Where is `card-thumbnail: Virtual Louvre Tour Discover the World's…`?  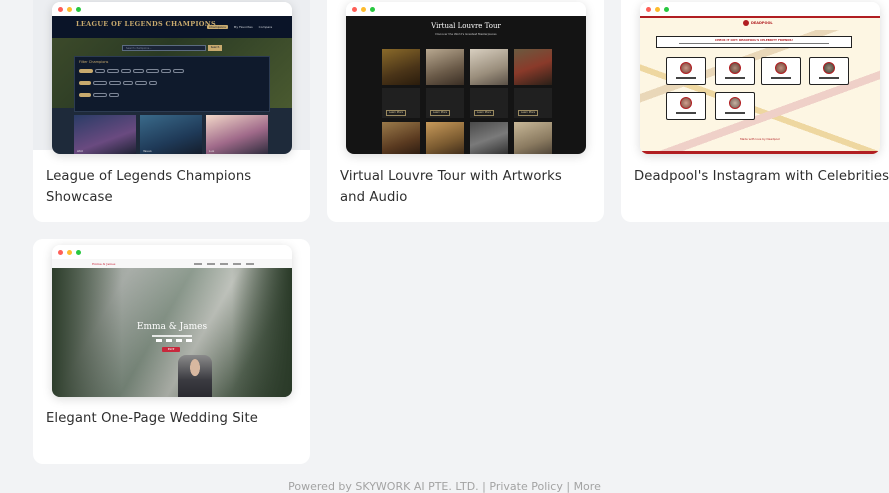
card-thumbnail: Virtual Louvre Tour Discover the World's… is located at coordinates (465, 77).